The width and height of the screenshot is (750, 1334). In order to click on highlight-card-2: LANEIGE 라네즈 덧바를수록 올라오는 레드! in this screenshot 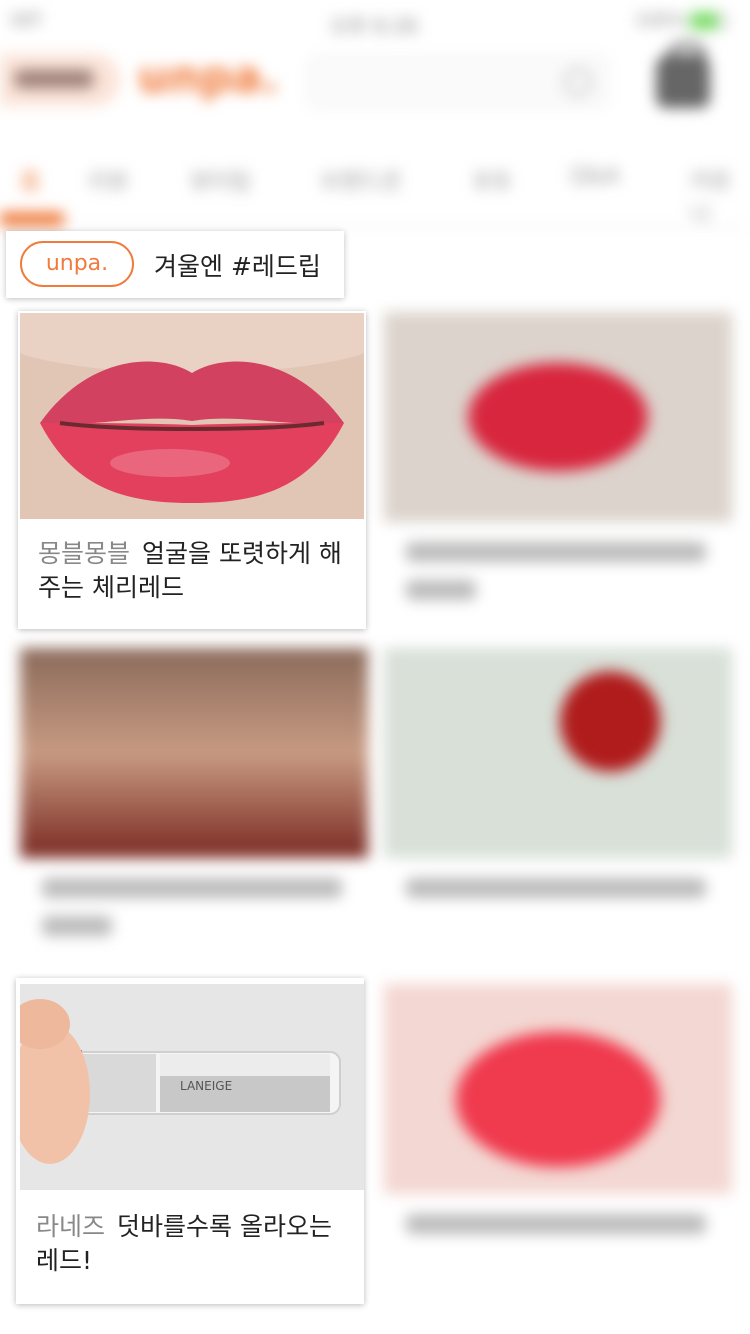, I will do `click(190, 1141)`.